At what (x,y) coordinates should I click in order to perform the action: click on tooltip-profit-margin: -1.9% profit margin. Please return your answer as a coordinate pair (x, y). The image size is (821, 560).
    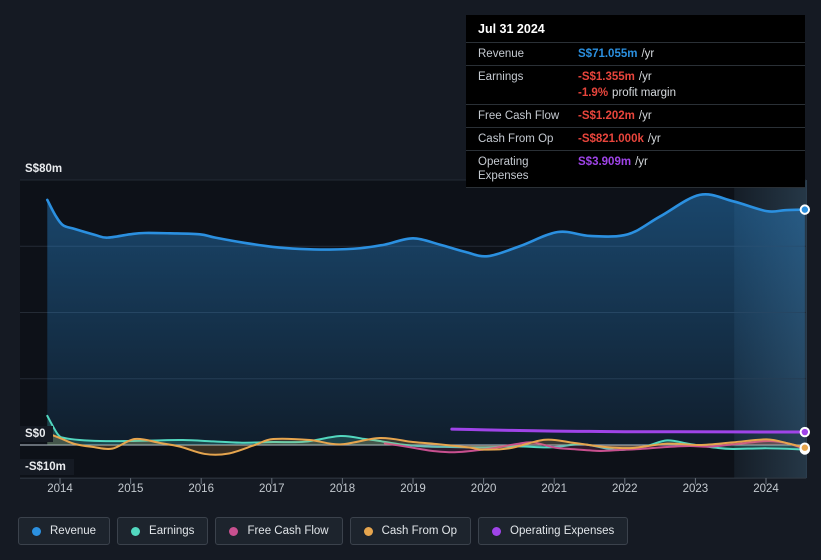
    Looking at the image, I should click on (627, 93).